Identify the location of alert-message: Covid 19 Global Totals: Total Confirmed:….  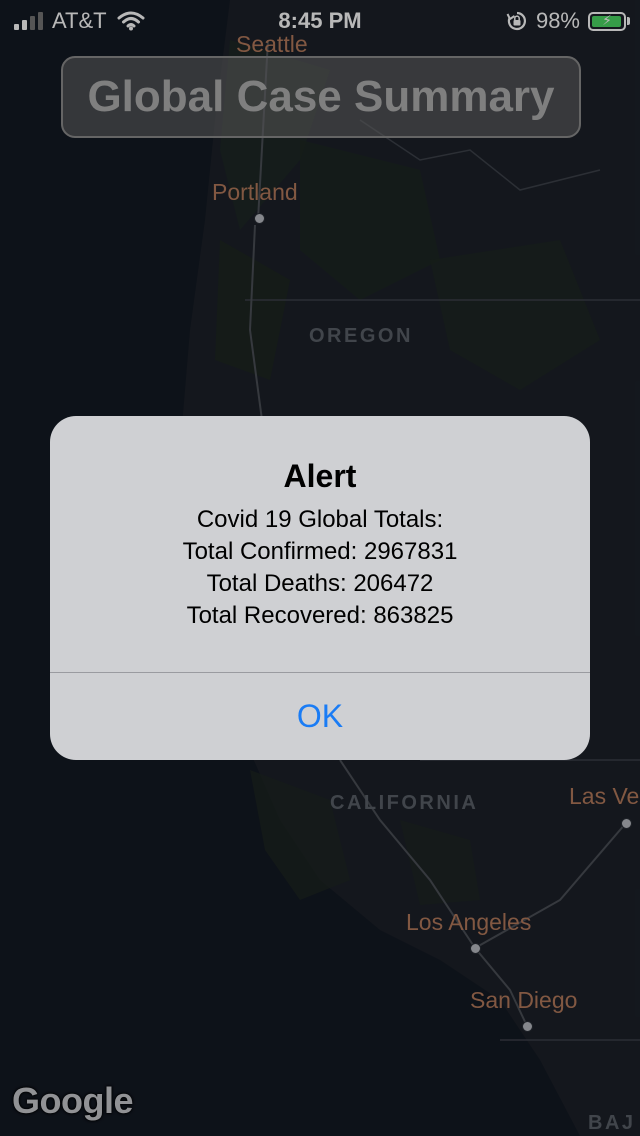
(320, 568).